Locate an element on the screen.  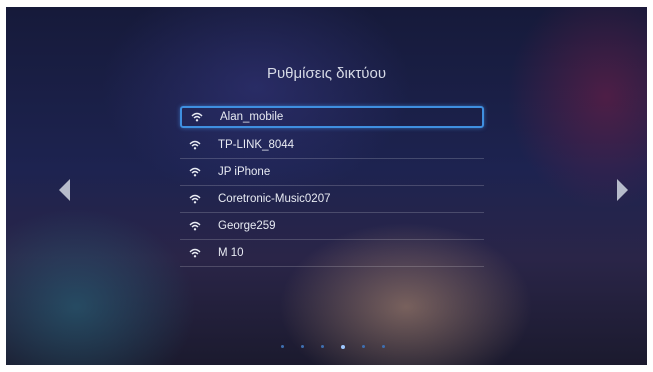
next-page-arrow-icon is located at coordinates (622, 190).